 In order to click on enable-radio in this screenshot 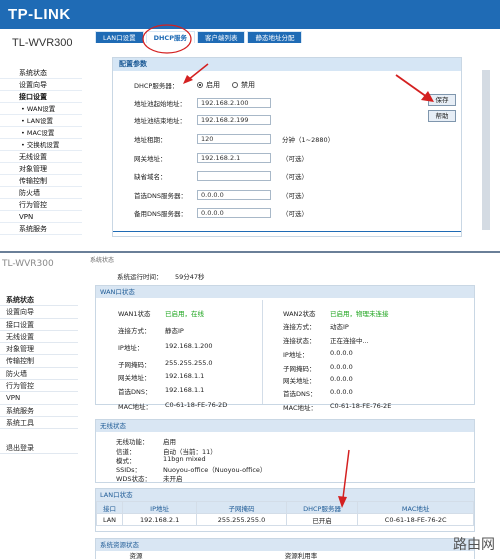, I will do `click(200, 85)`.